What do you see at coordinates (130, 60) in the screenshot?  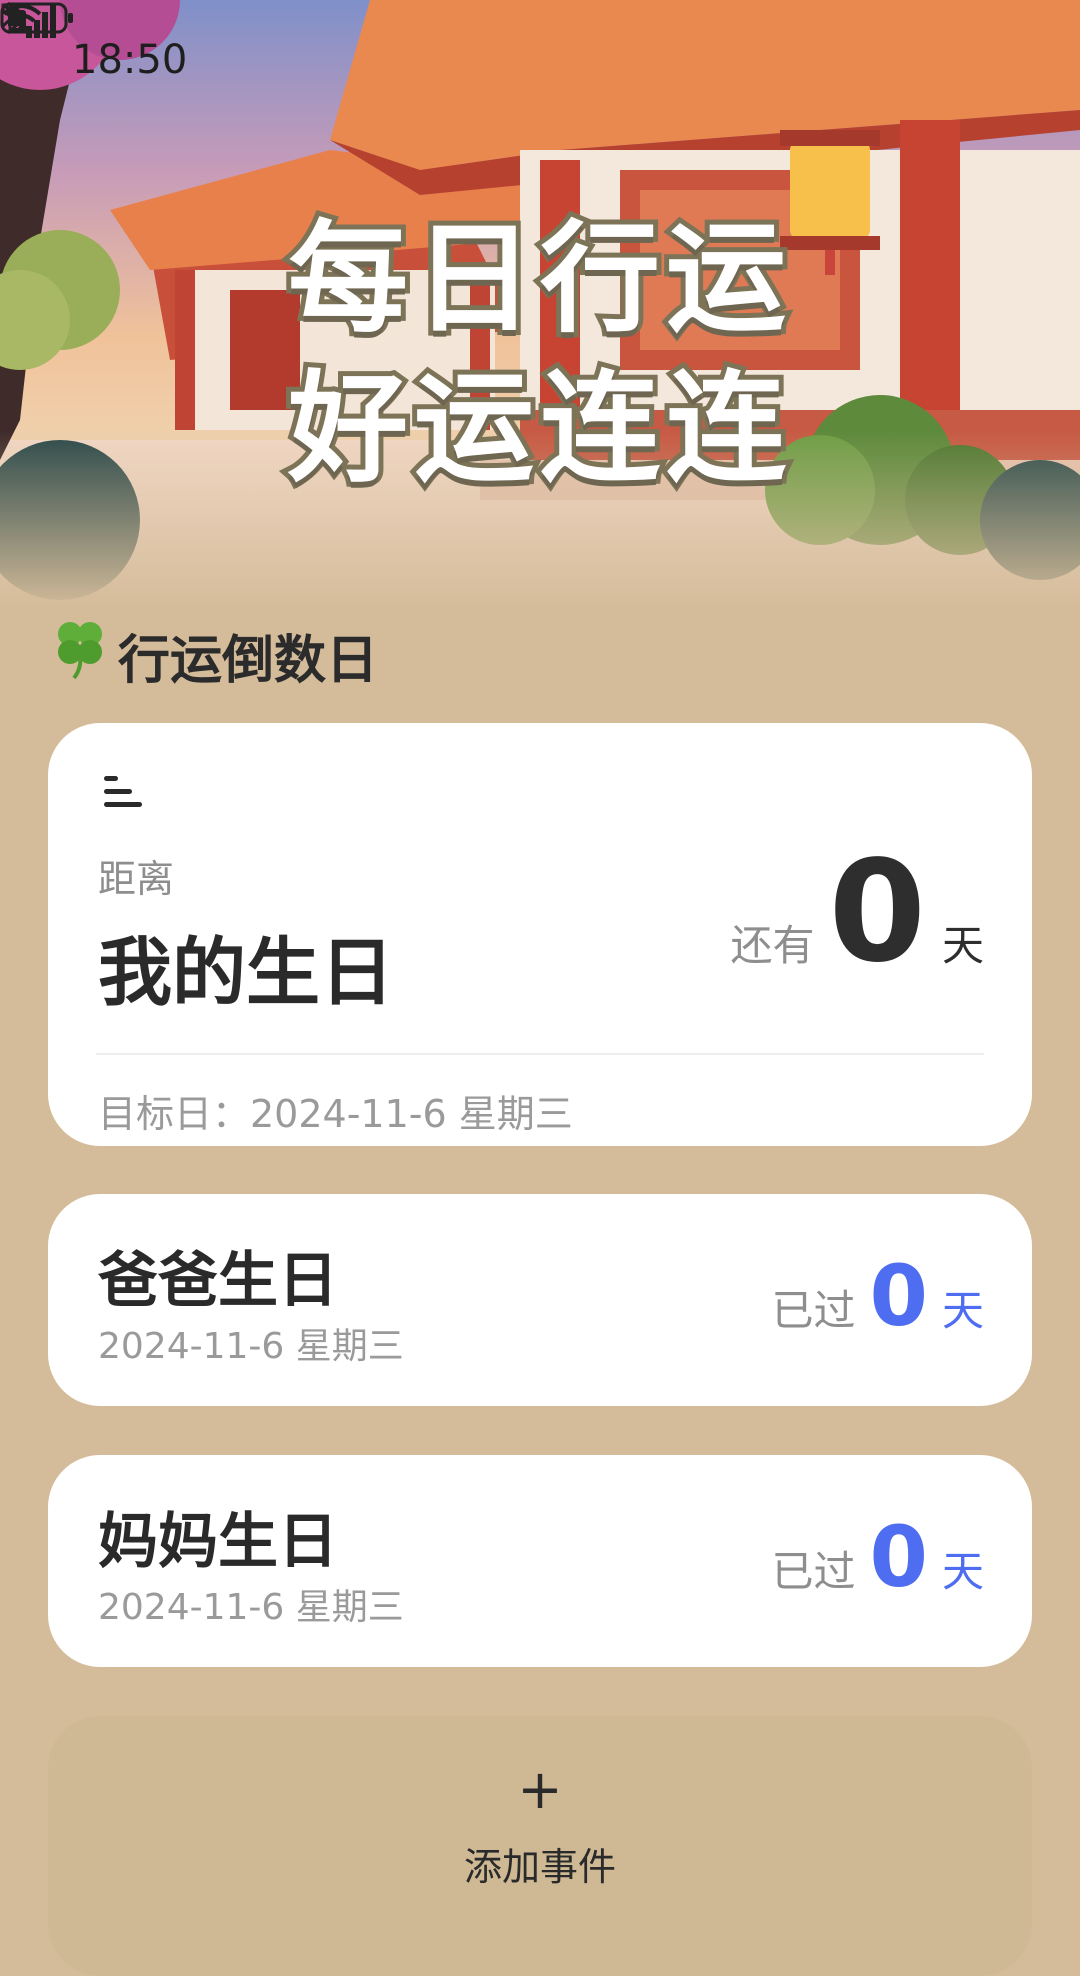 I see `status-time: 18:50` at bounding box center [130, 60].